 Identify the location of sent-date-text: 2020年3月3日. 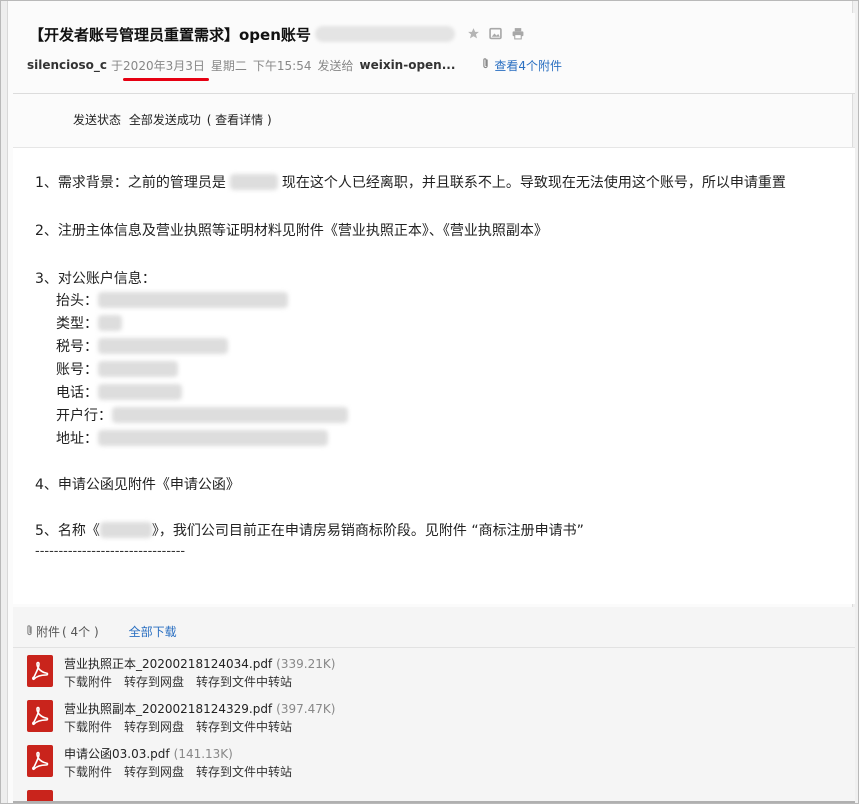
(164, 65).